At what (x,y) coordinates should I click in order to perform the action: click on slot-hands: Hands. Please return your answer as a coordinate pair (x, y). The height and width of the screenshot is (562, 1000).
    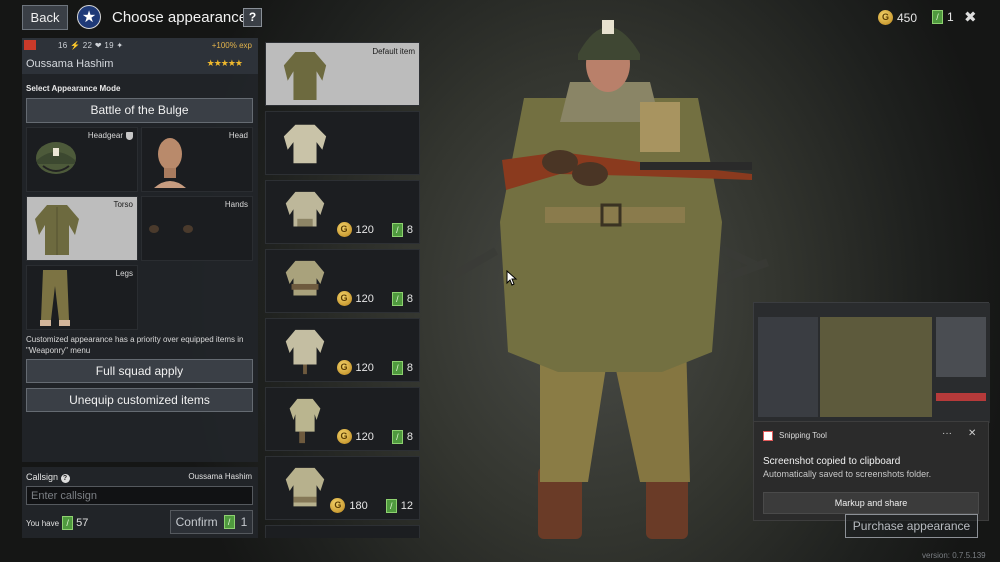
    Looking at the image, I should click on (197, 228).